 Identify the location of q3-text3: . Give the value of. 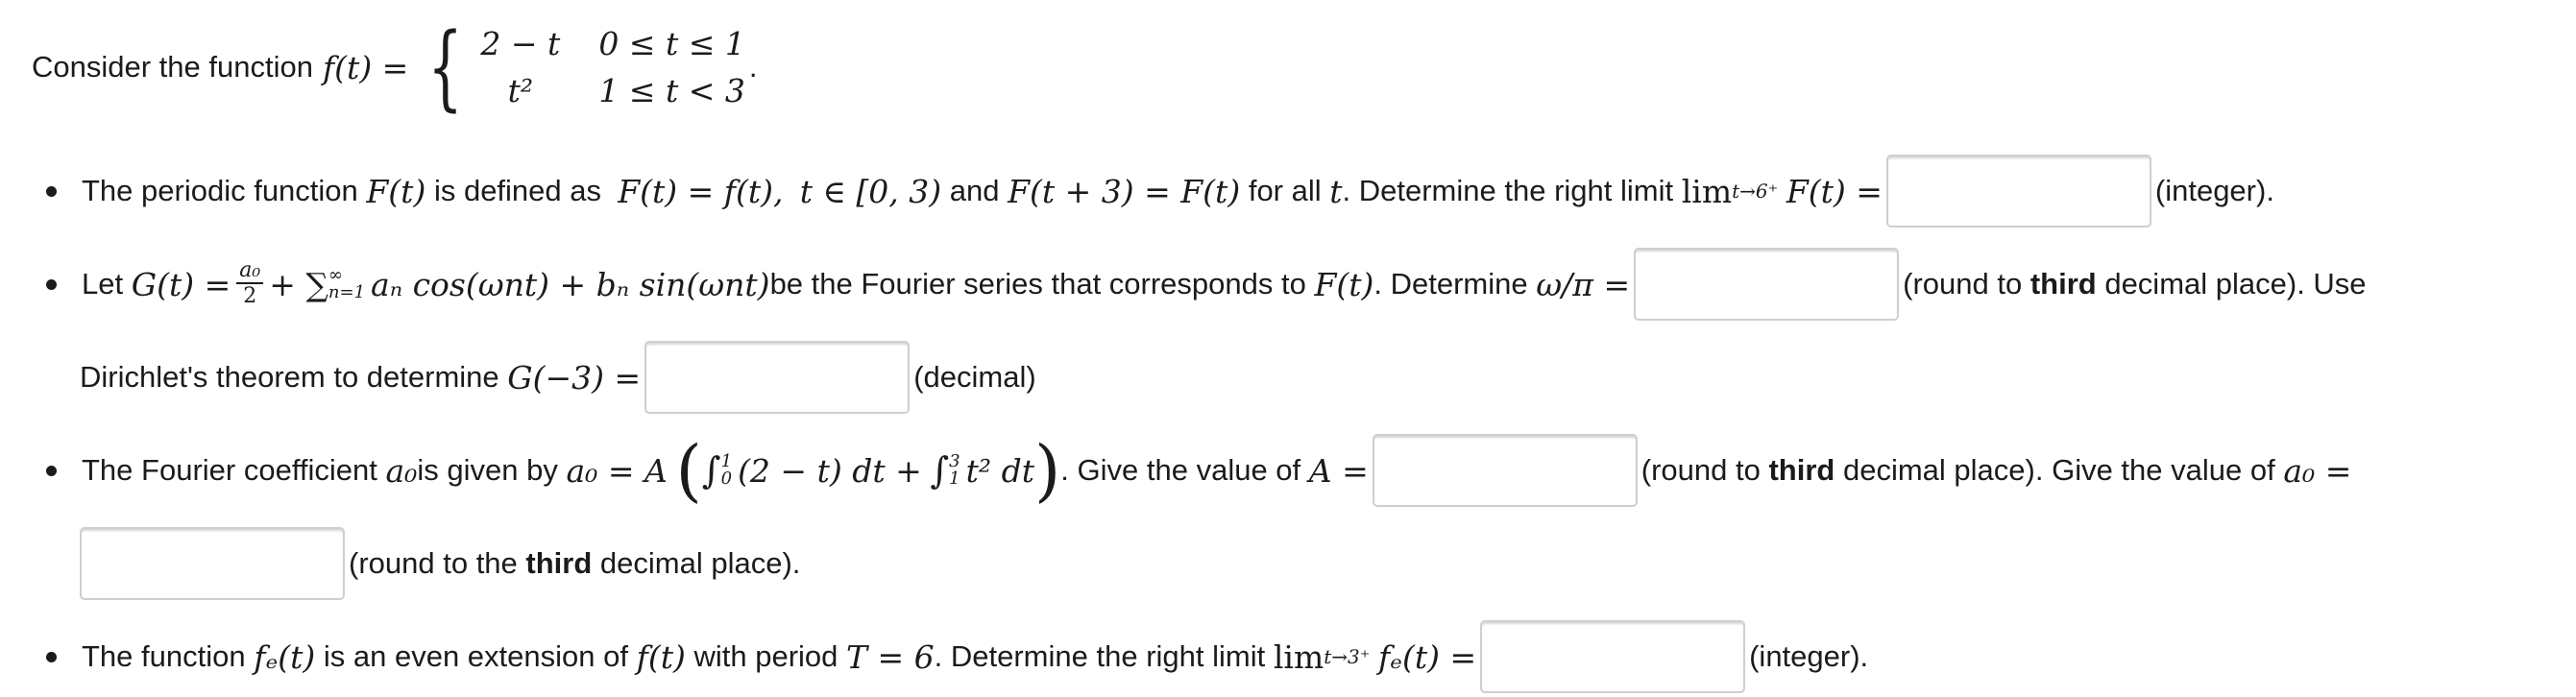
(1180, 470).